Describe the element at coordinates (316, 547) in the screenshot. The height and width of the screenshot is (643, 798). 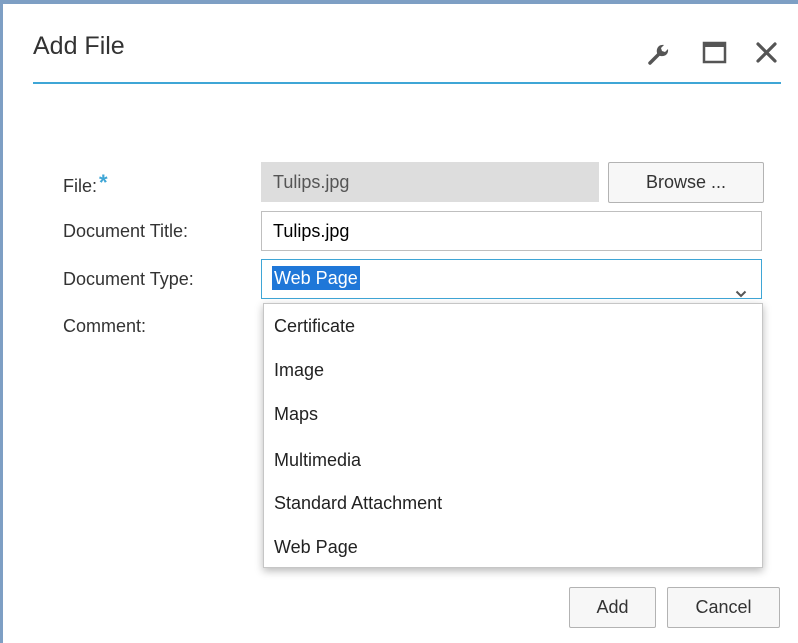
I see `dropdown-option: Web Page` at that location.